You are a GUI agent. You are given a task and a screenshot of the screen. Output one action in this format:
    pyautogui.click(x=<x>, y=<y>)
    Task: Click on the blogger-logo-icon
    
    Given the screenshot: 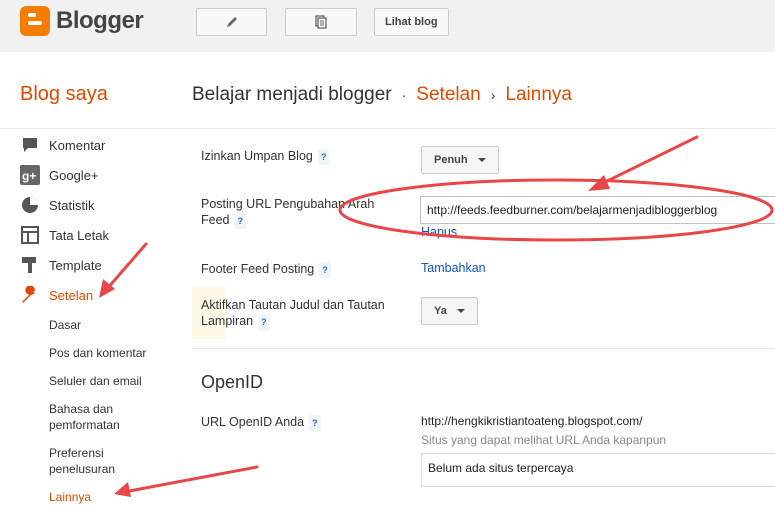 What is the action you would take?
    pyautogui.click(x=35, y=21)
    